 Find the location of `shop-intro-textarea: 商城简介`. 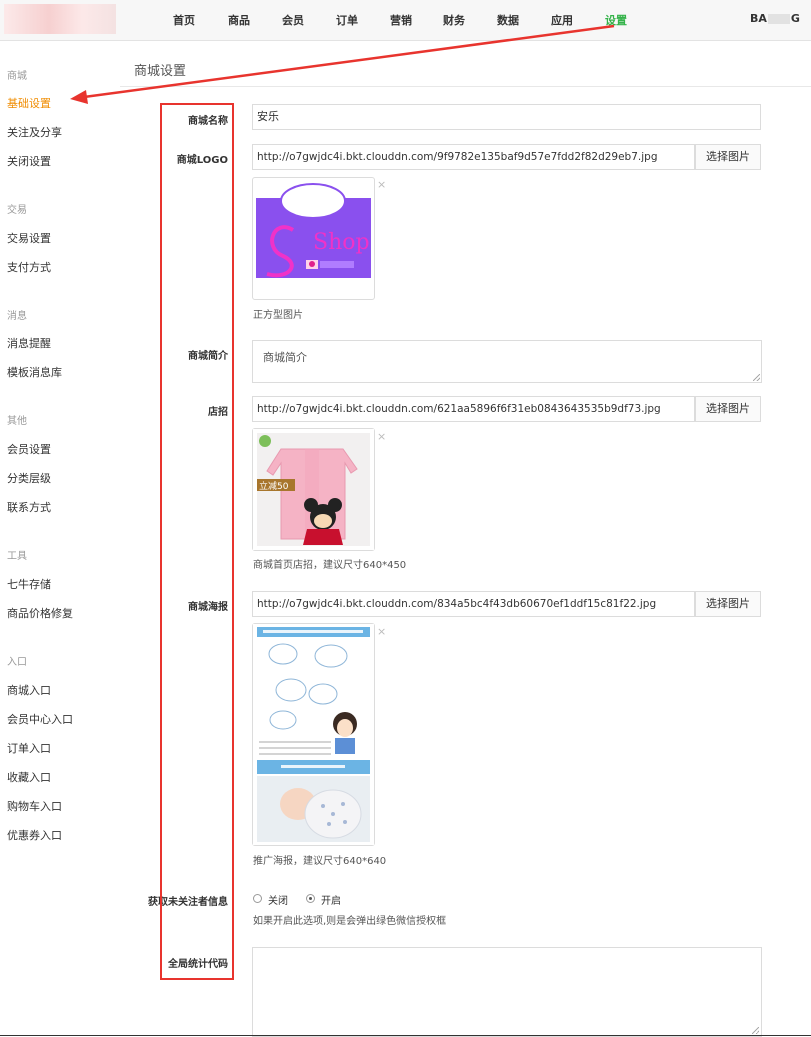

shop-intro-textarea: 商城简介 is located at coordinates (507, 361).